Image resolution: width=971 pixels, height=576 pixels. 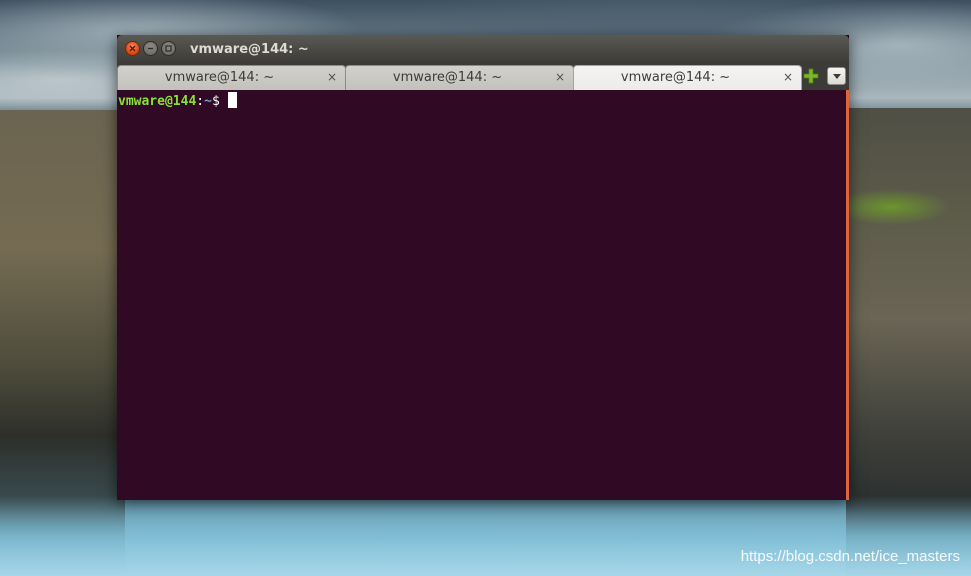 I want to click on window-maximize-button, so click(x=168, y=48).